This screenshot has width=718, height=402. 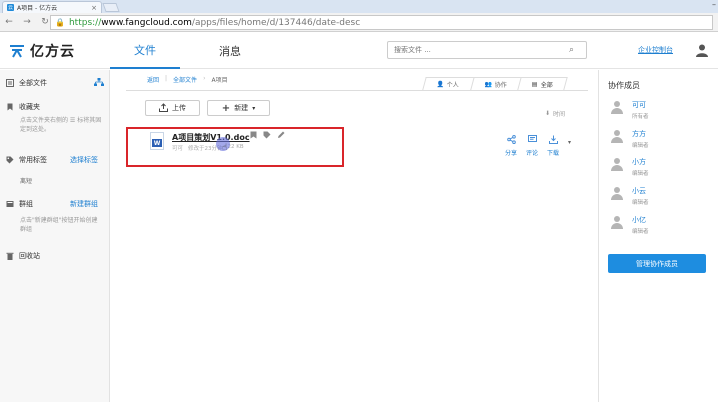 I want to click on tab-collab: 👥 协作, so click(x=495, y=83).